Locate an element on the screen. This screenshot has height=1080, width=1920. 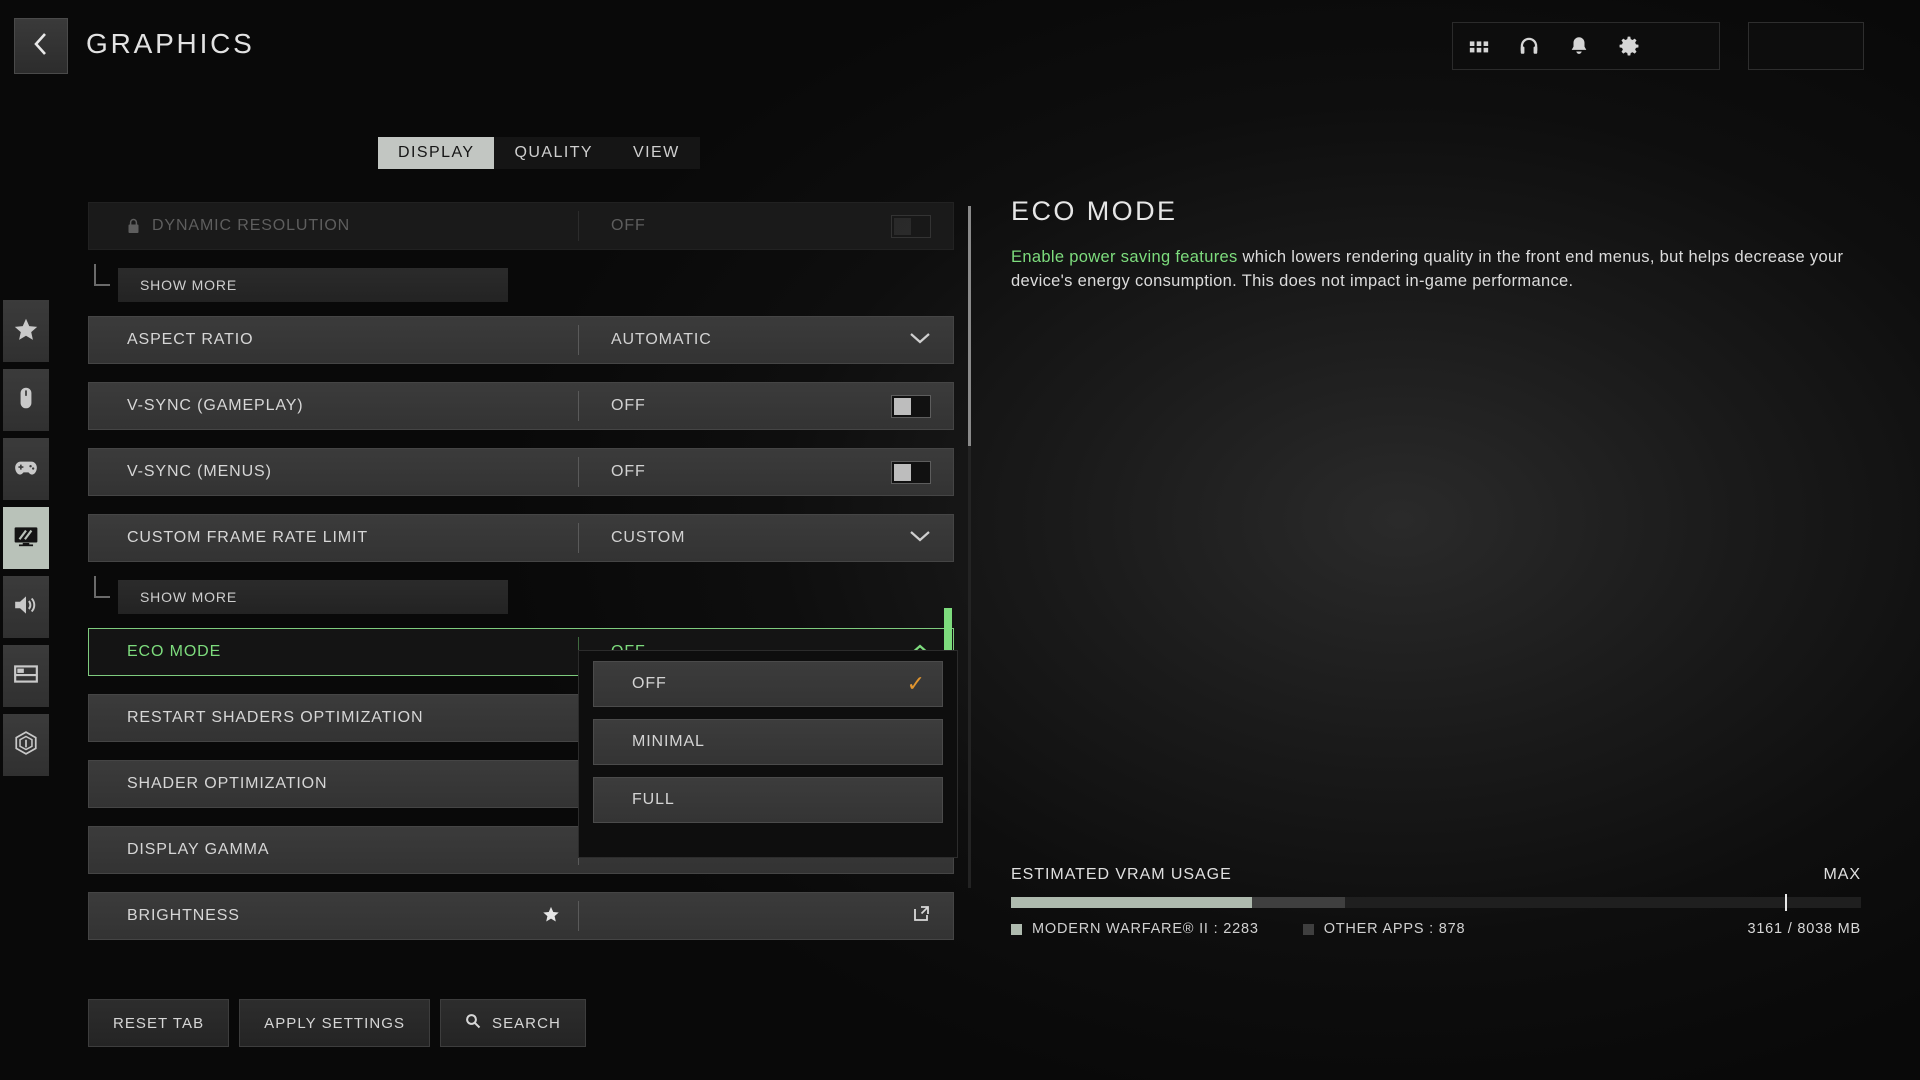
tab-quality: QUALITY is located at coordinates (553, 153).